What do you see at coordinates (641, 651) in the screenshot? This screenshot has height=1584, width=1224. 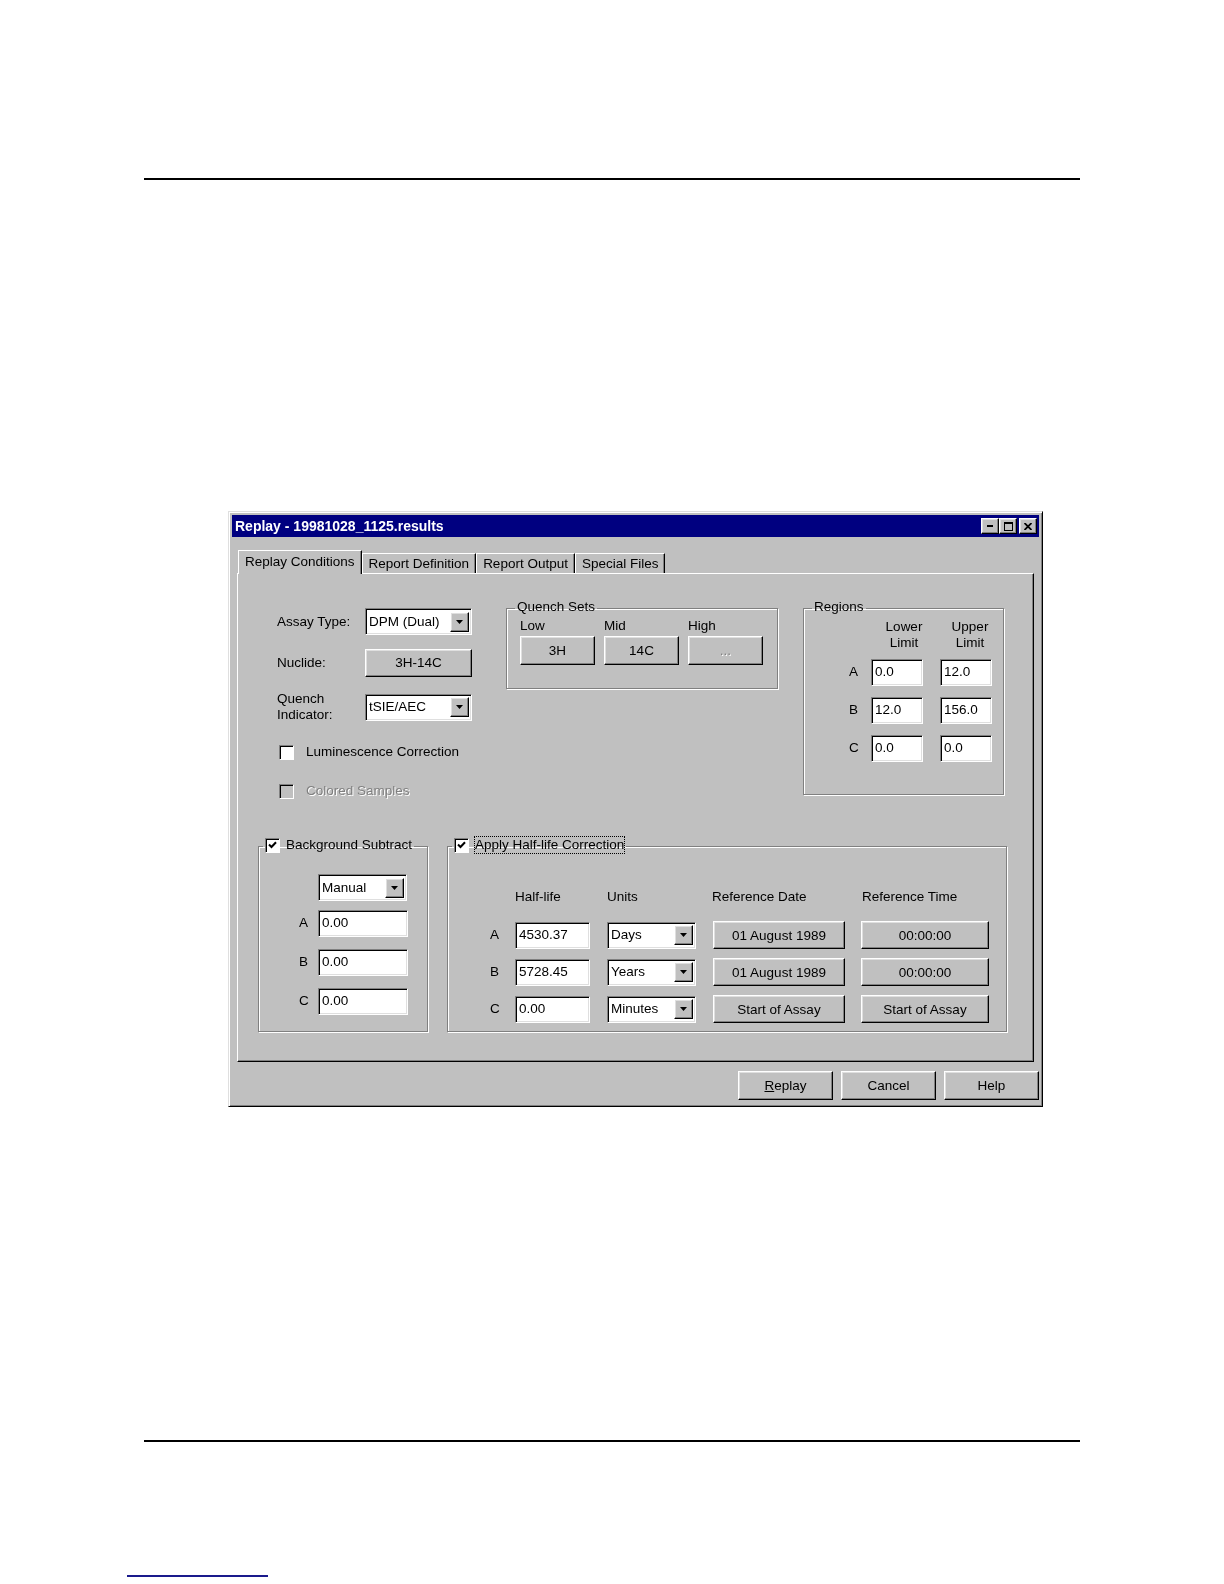 I see `button: 14C` at bounding box center [641, 651].